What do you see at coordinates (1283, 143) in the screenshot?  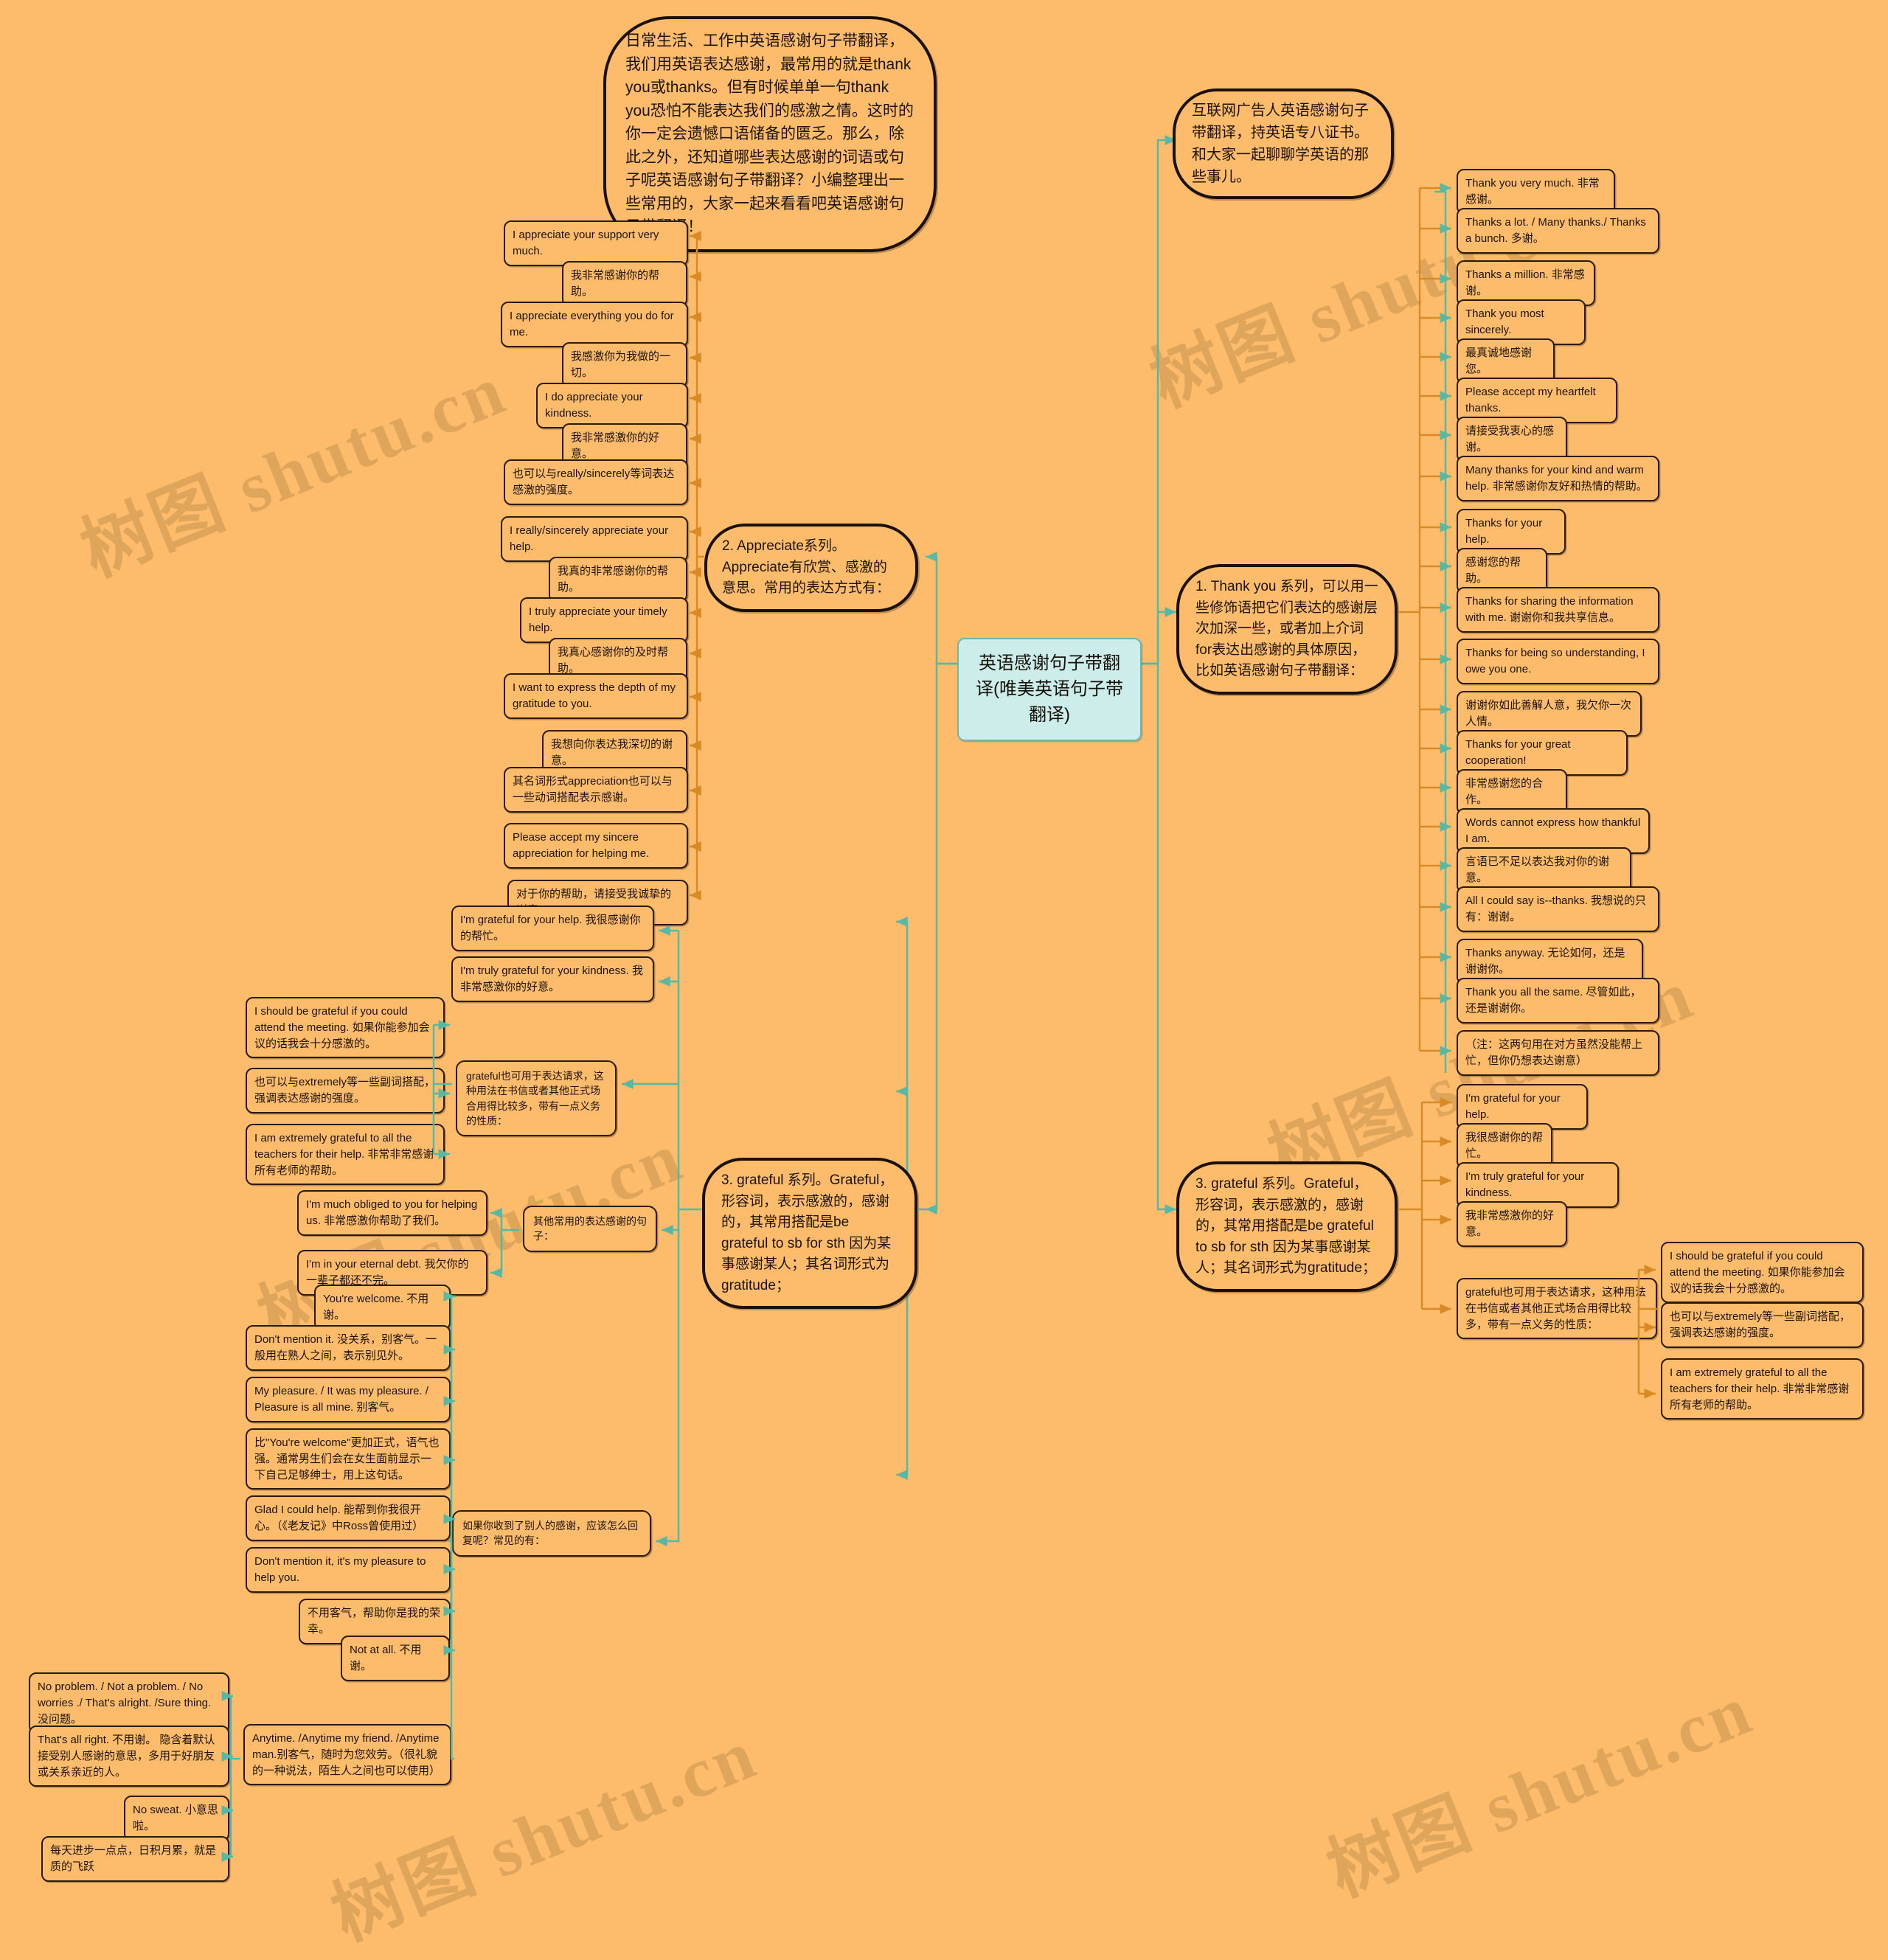 I see `cloud-author: 互联网广告人英语感谢句子带翻译，持英语专八证书。和大家一起聊聊学英语的那些事儿。` at bounding box center [1283, 143].